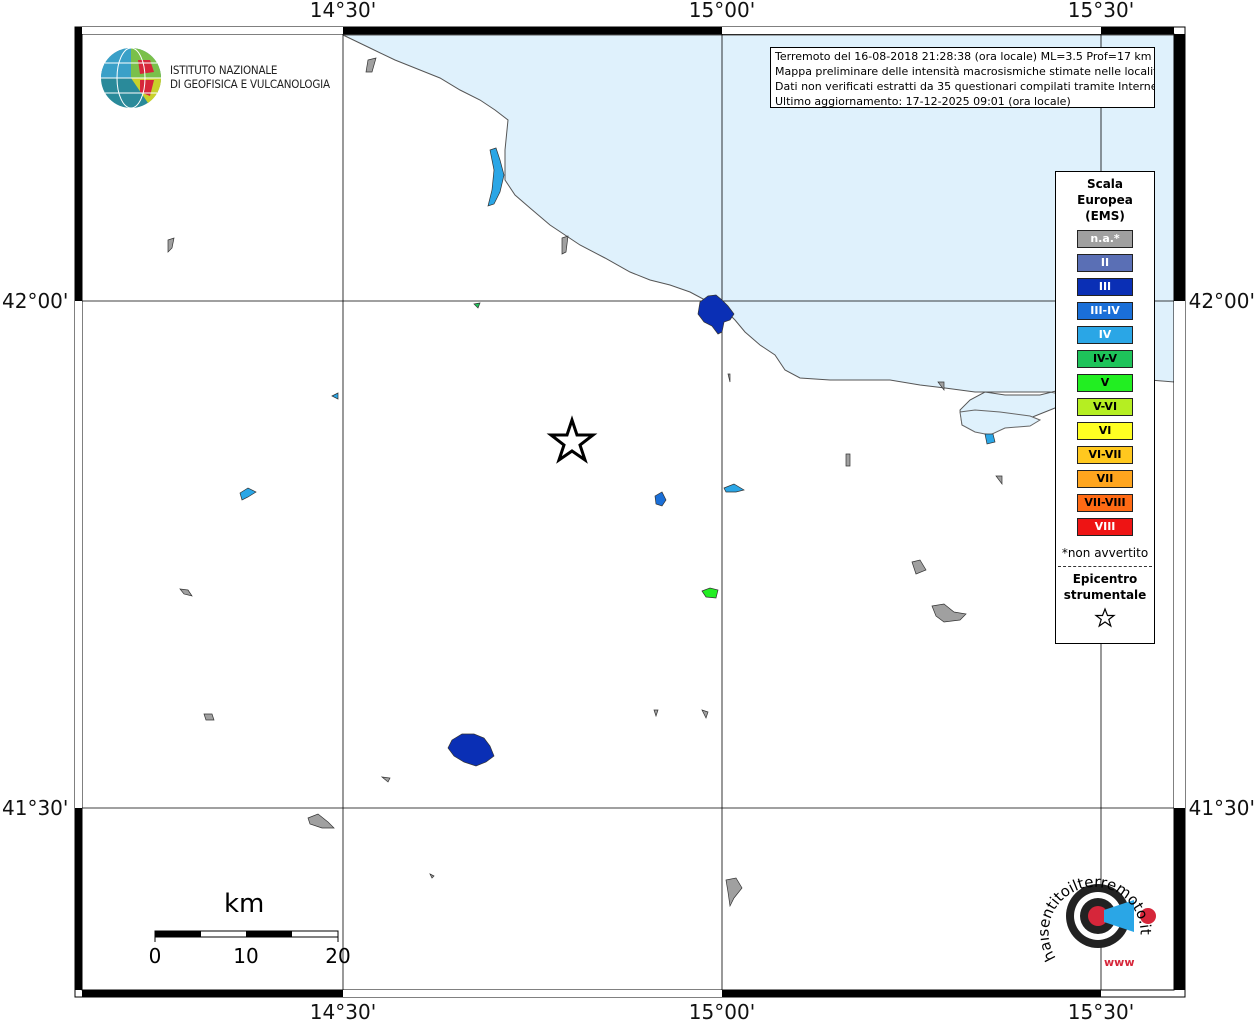  What do you see at coordinates (1105, 620) in the screenshot?
I see `legend-star-icon` at bounding box center [1105, 620].